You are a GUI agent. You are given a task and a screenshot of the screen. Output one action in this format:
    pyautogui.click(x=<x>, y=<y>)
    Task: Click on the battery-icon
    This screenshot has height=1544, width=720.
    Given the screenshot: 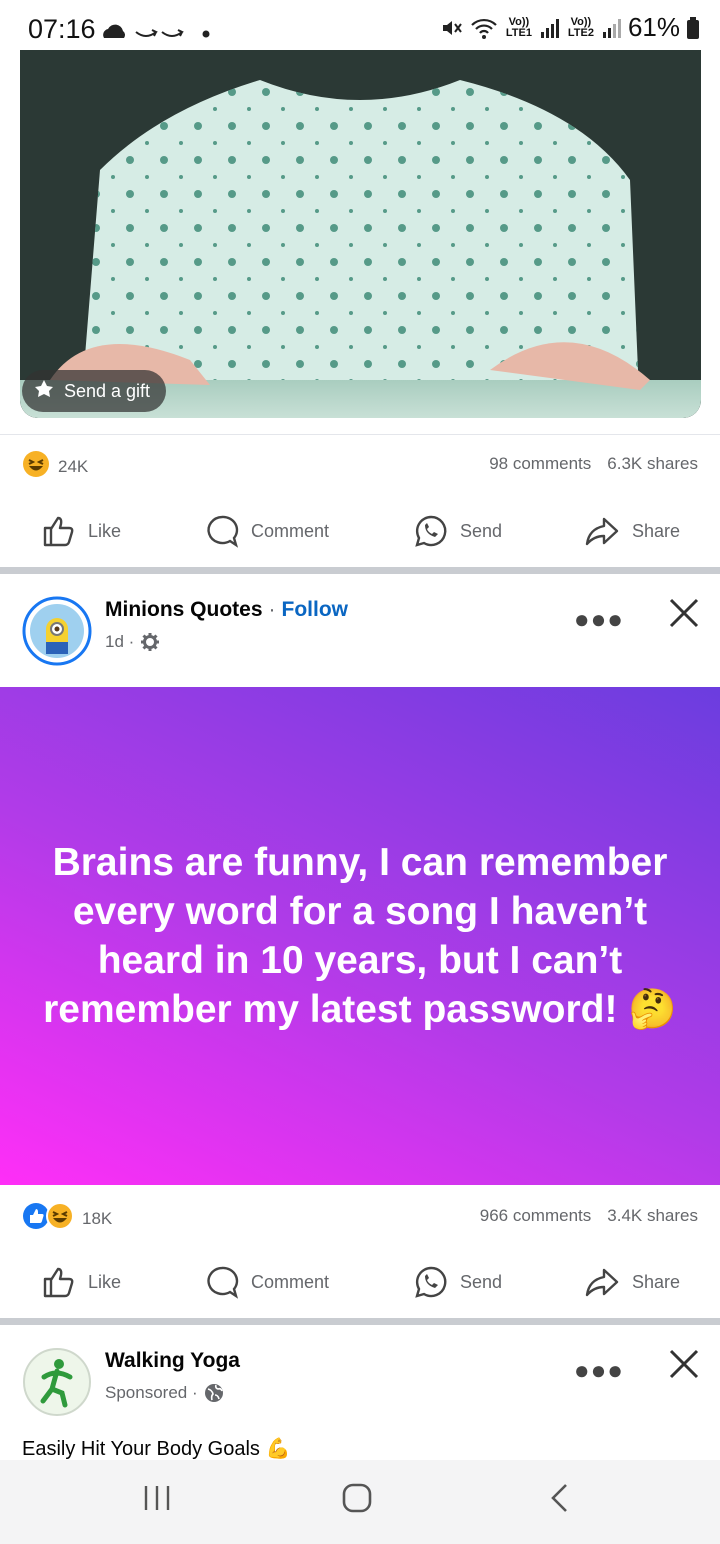 What is the action you would take?
    pyautogui.click(x=693, y=27)
    